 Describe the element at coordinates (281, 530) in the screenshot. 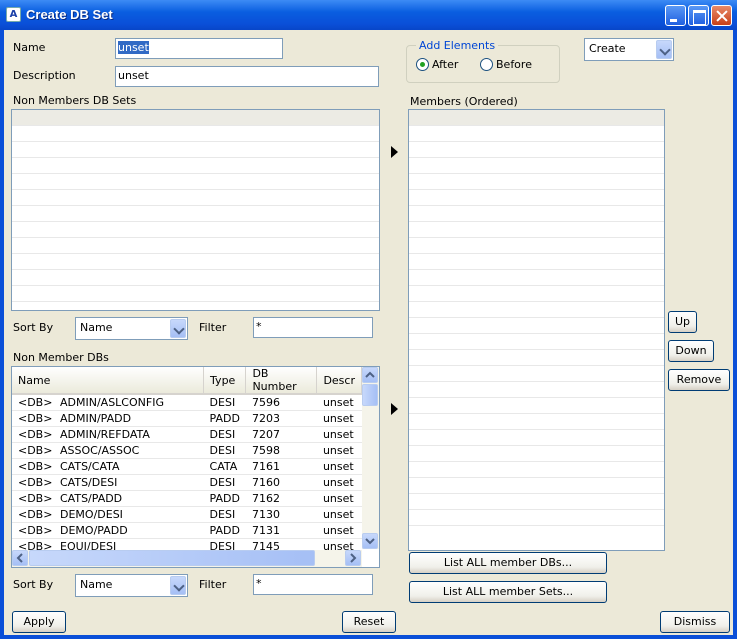

I see `cell-db-number: 7131` at that location.